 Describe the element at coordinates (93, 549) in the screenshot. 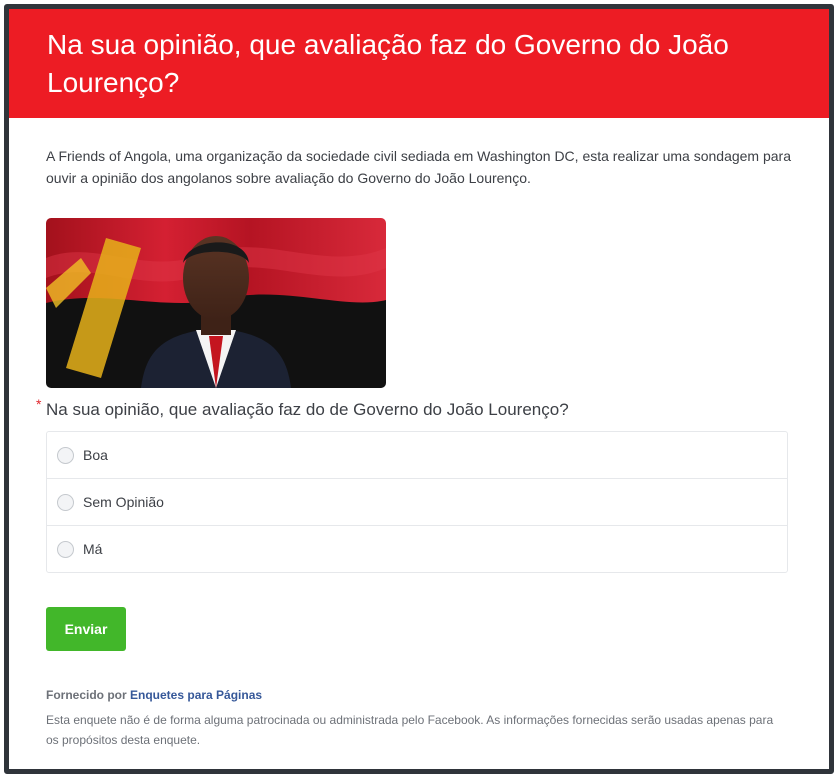

I see `option-label: Má` at that location.